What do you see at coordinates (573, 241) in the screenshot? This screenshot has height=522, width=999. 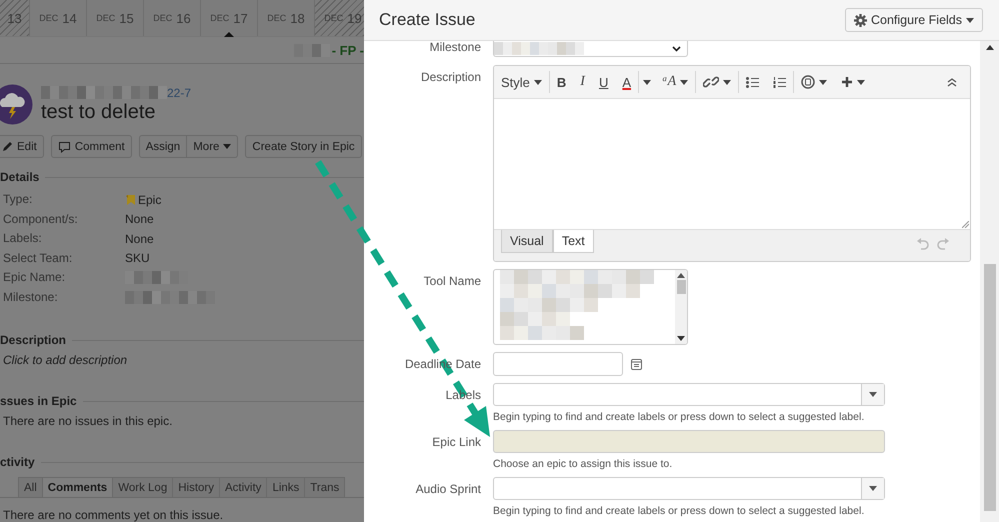 I see `editor-mode-tab: Text` at bounding box center [573, 241].